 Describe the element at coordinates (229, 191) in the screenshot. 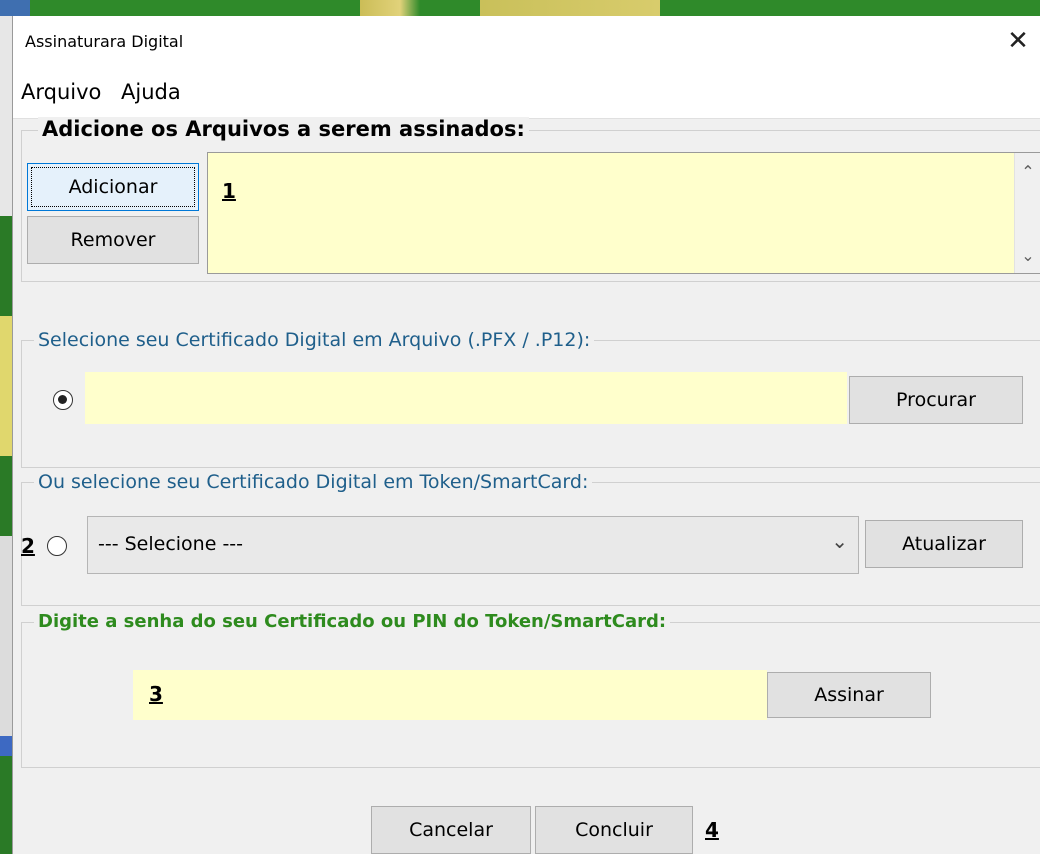

I see `marker-1: 1` at that location.